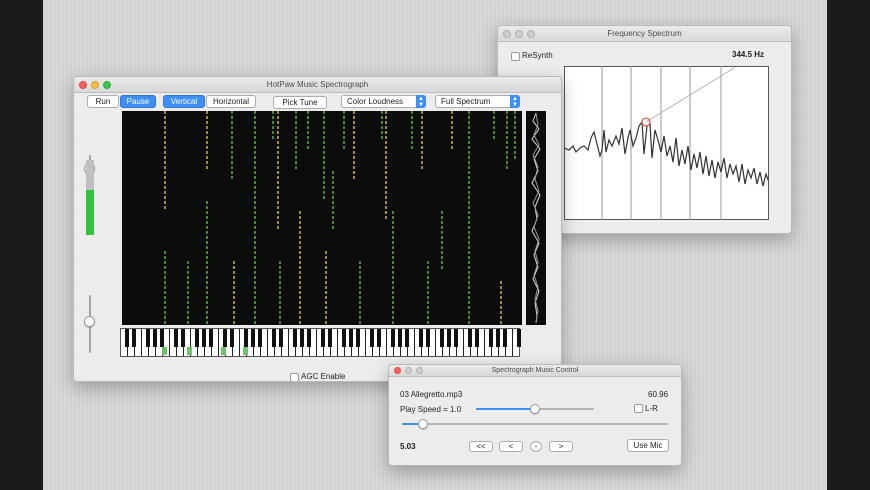  I want to click on level-meter-fill, so click(90, 212).